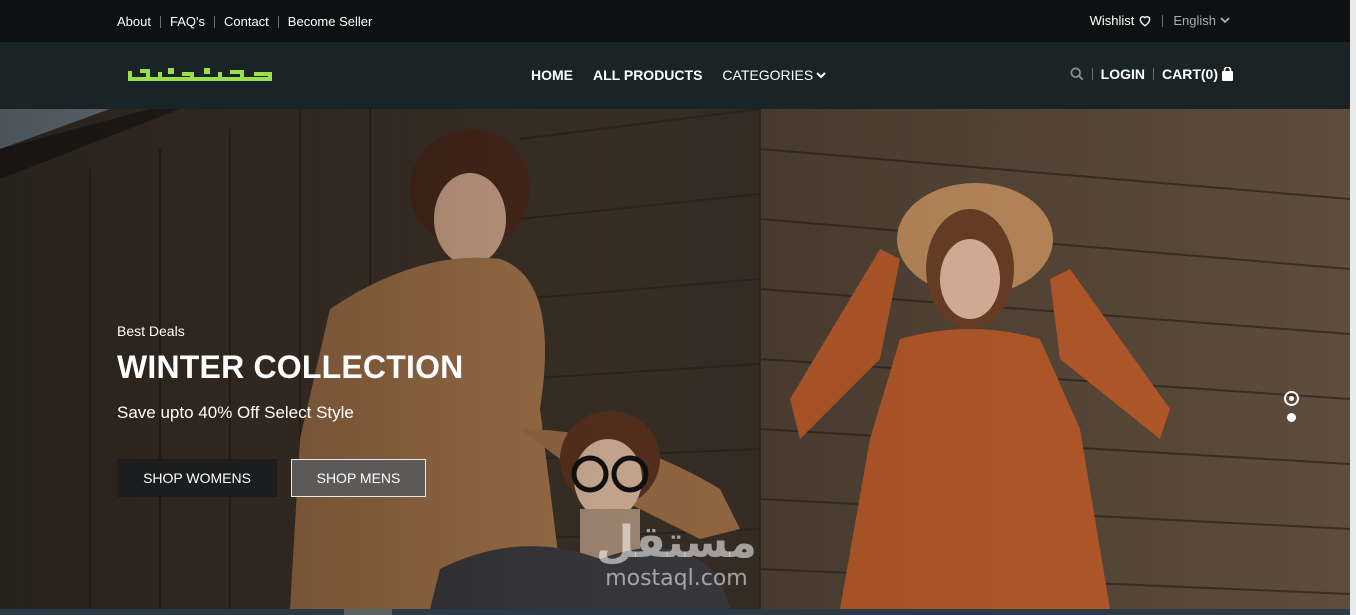 Image resolution: width=1356 pixels, height=615 pixels. I want to click on primary-menu: HOME ALL PRODUCTS CATEGORIES, so click(688, 75).